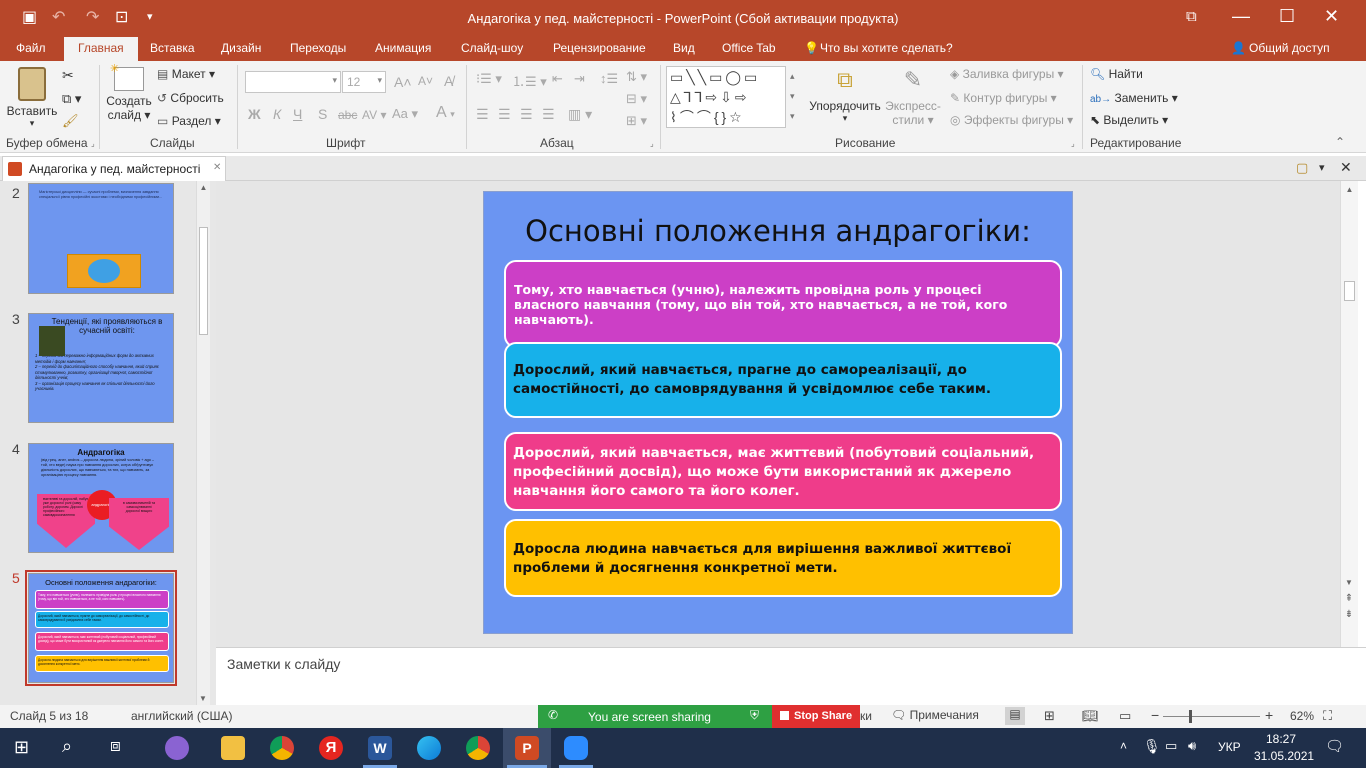  Describe the element at coordinates (791, 676) in the screenshot. I see `notes-pane: Заметки к слайду` at that location.